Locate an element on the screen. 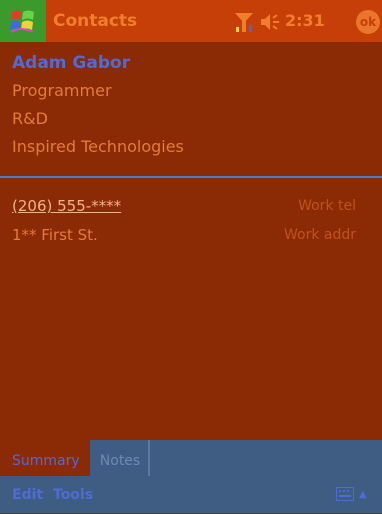 The height and width of the screenshot is (514, 382). windows-flag-icon is located at coordinates (22, 21).